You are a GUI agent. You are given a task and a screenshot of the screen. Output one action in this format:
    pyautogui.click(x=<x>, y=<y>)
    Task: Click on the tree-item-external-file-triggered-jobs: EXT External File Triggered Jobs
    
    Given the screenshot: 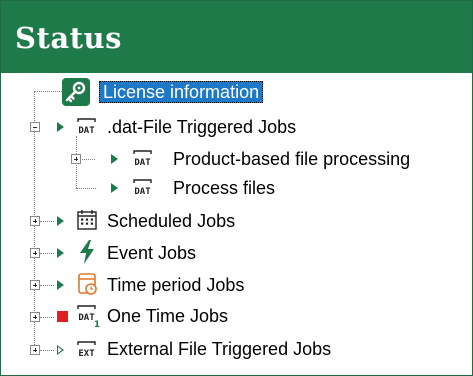 What is the action you would take?
    pyautogui.click(x=236, y=350)
    